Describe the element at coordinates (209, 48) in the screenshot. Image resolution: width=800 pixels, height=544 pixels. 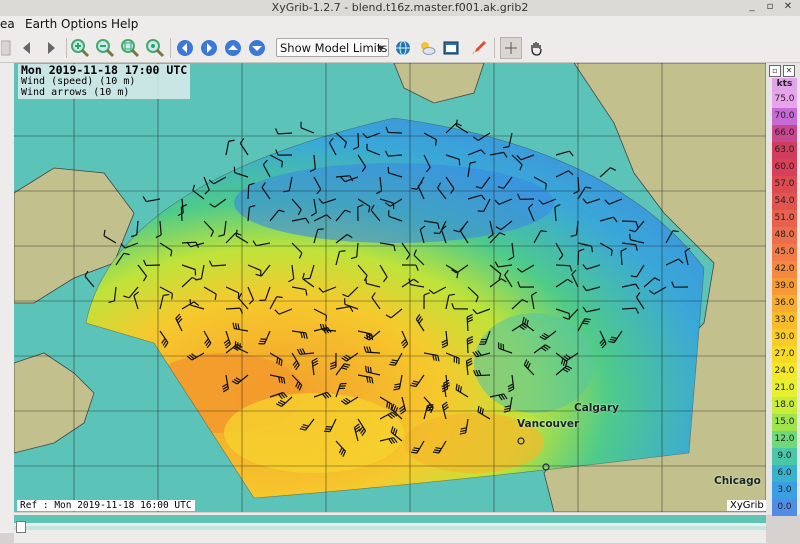
I see `pan-right-icon` at that location.